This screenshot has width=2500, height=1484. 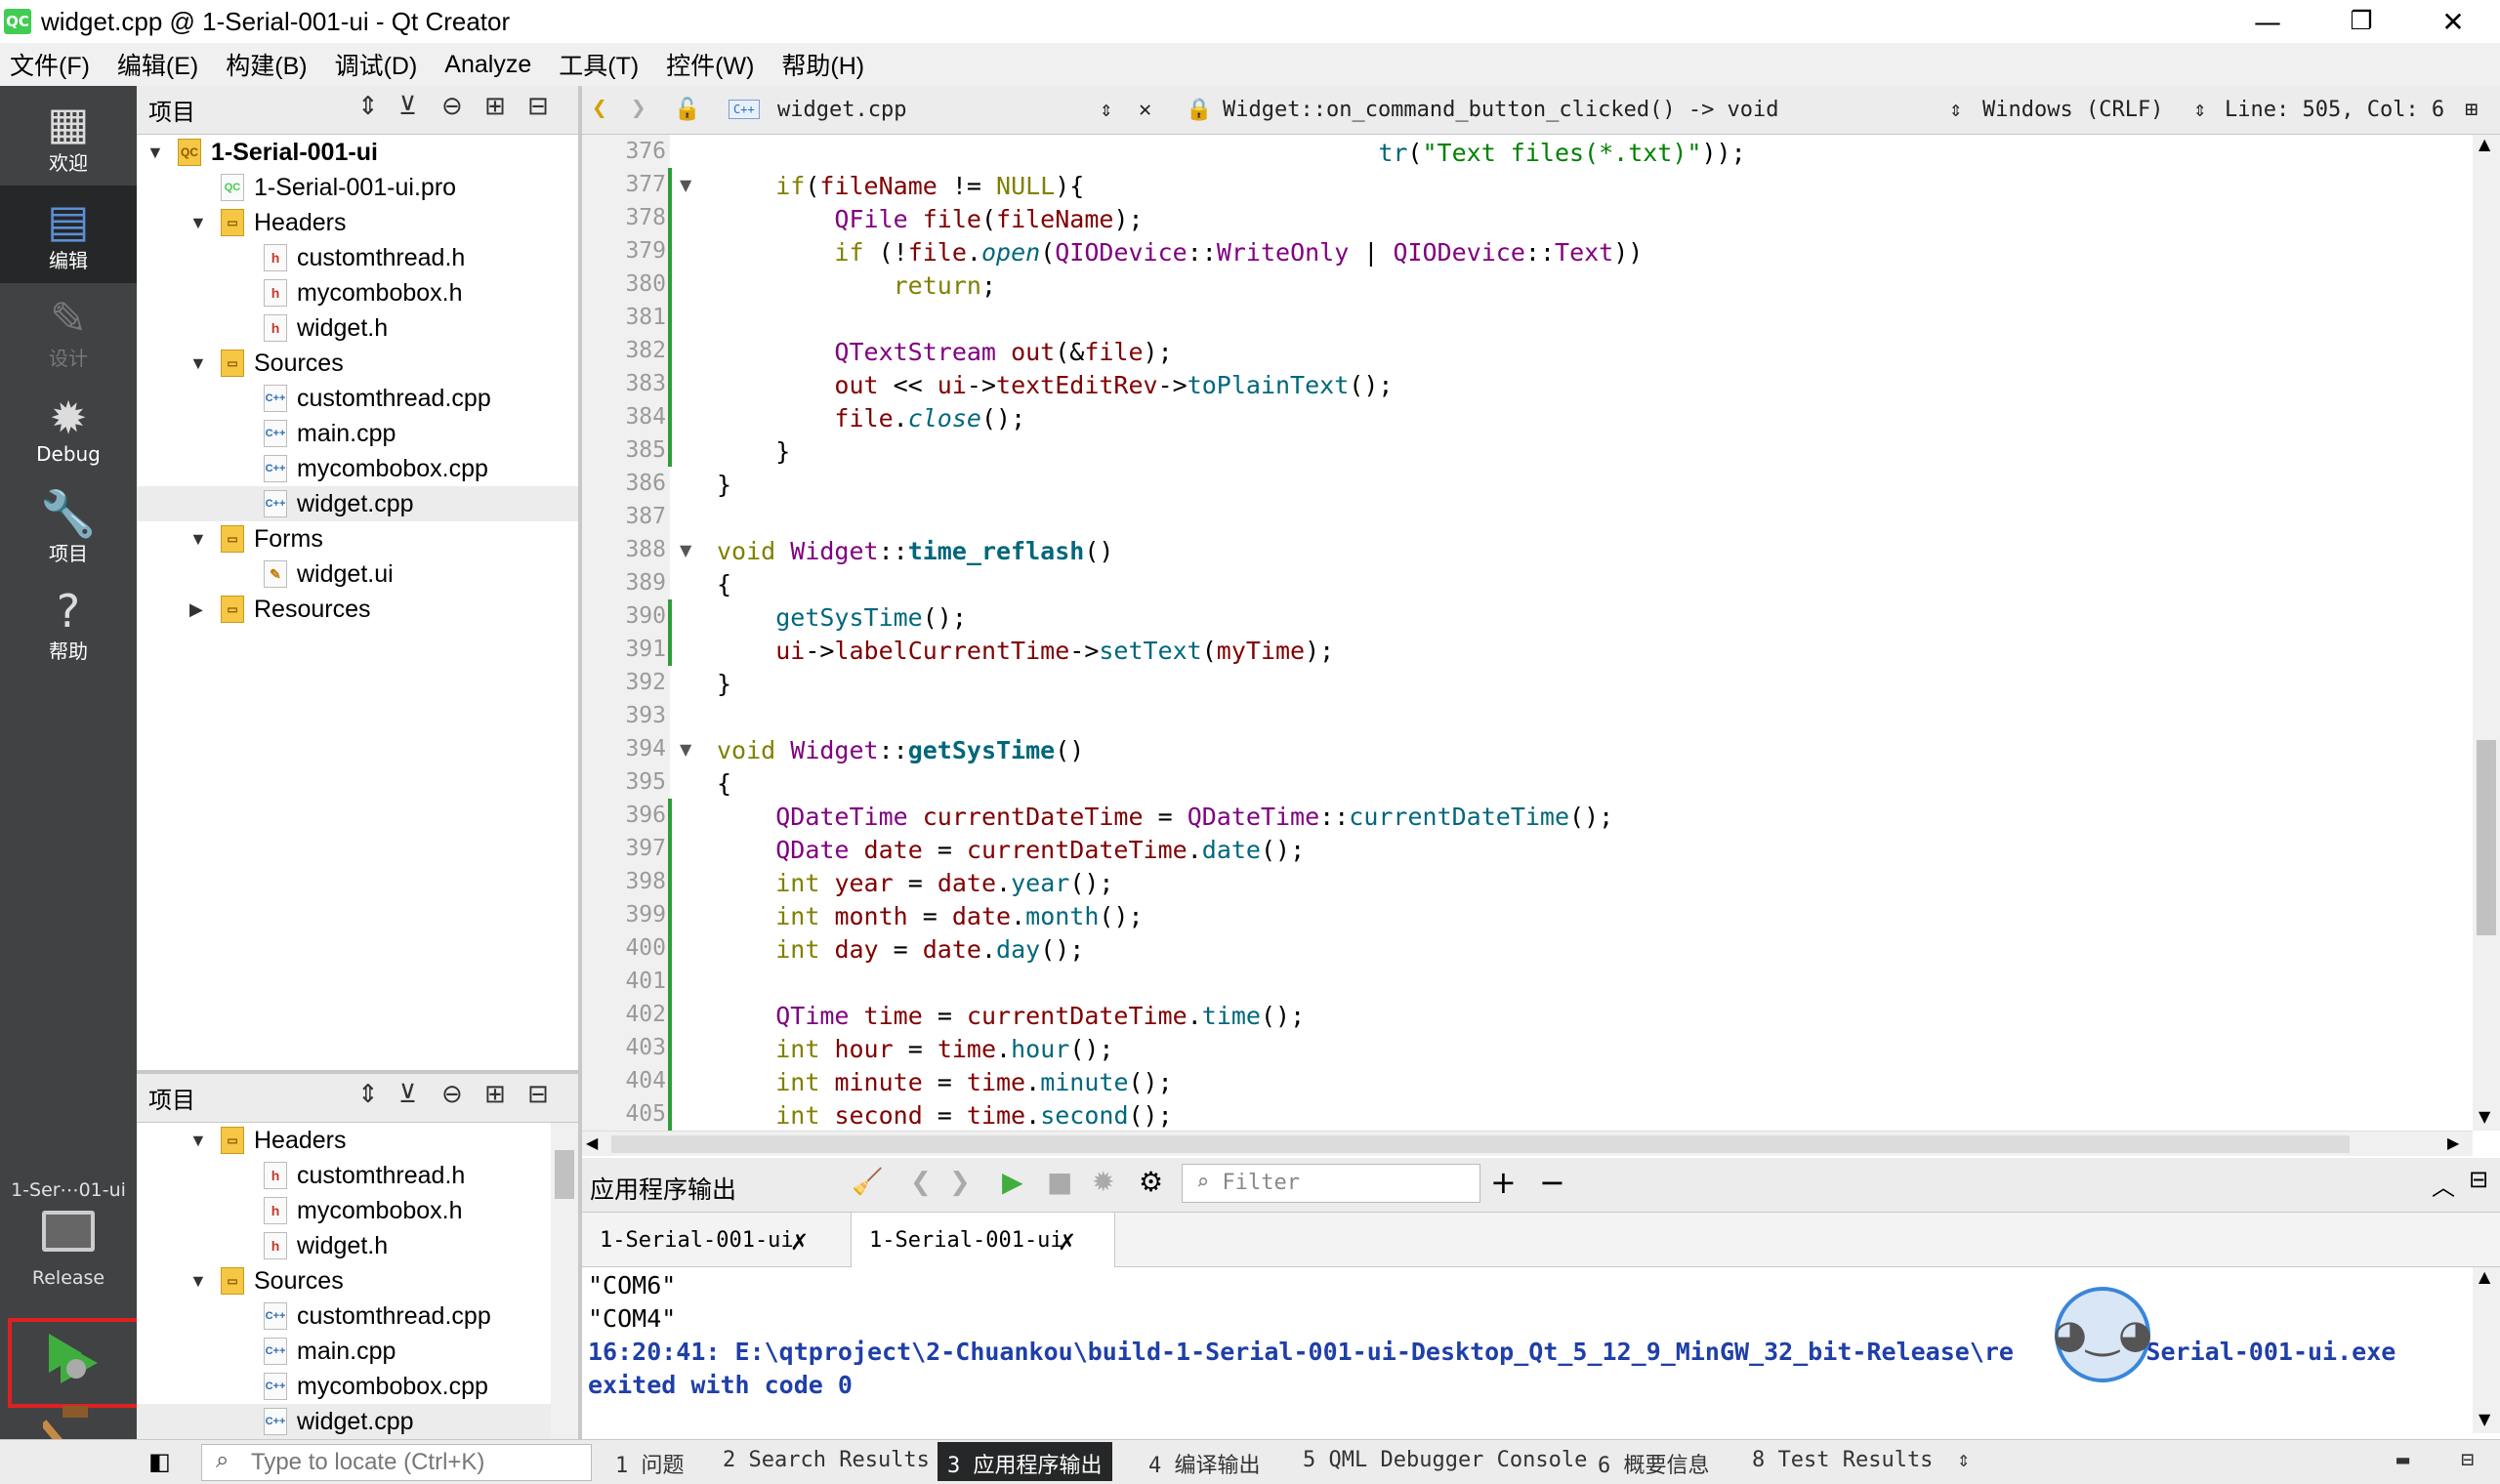 I want to click on debug-run-button, so click(x=67, y=1358).